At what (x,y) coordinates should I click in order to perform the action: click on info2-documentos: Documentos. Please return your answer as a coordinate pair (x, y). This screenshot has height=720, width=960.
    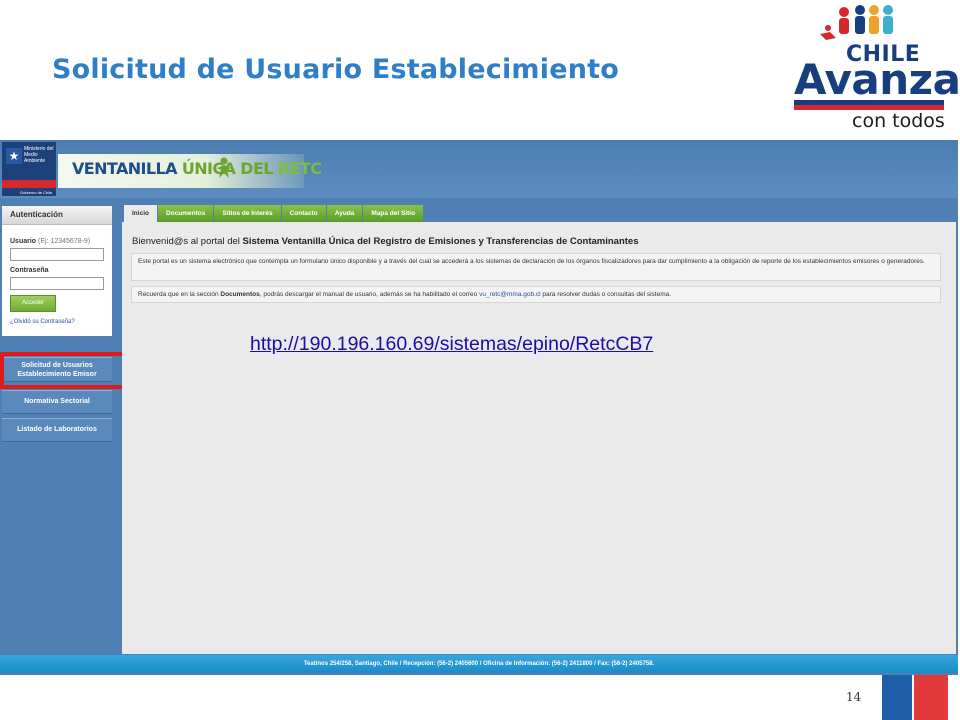
    Looking at the image, I should click on (240, 294).